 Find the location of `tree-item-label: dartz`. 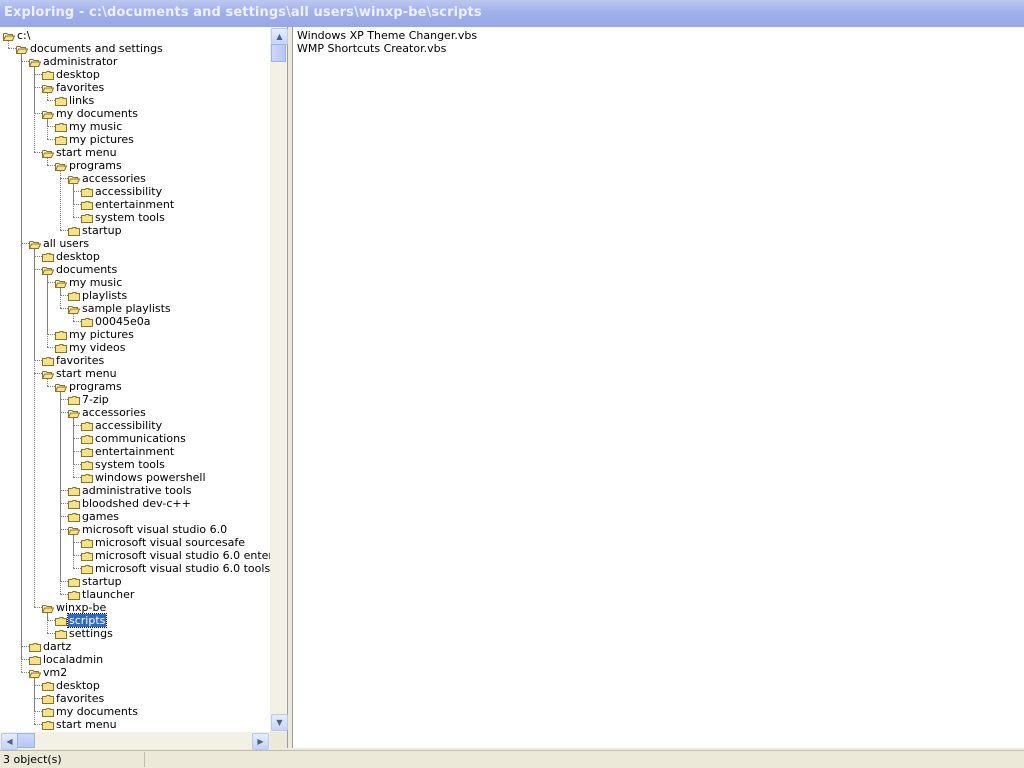

tree-item-label: dartz is located at coordinates (57, 646).